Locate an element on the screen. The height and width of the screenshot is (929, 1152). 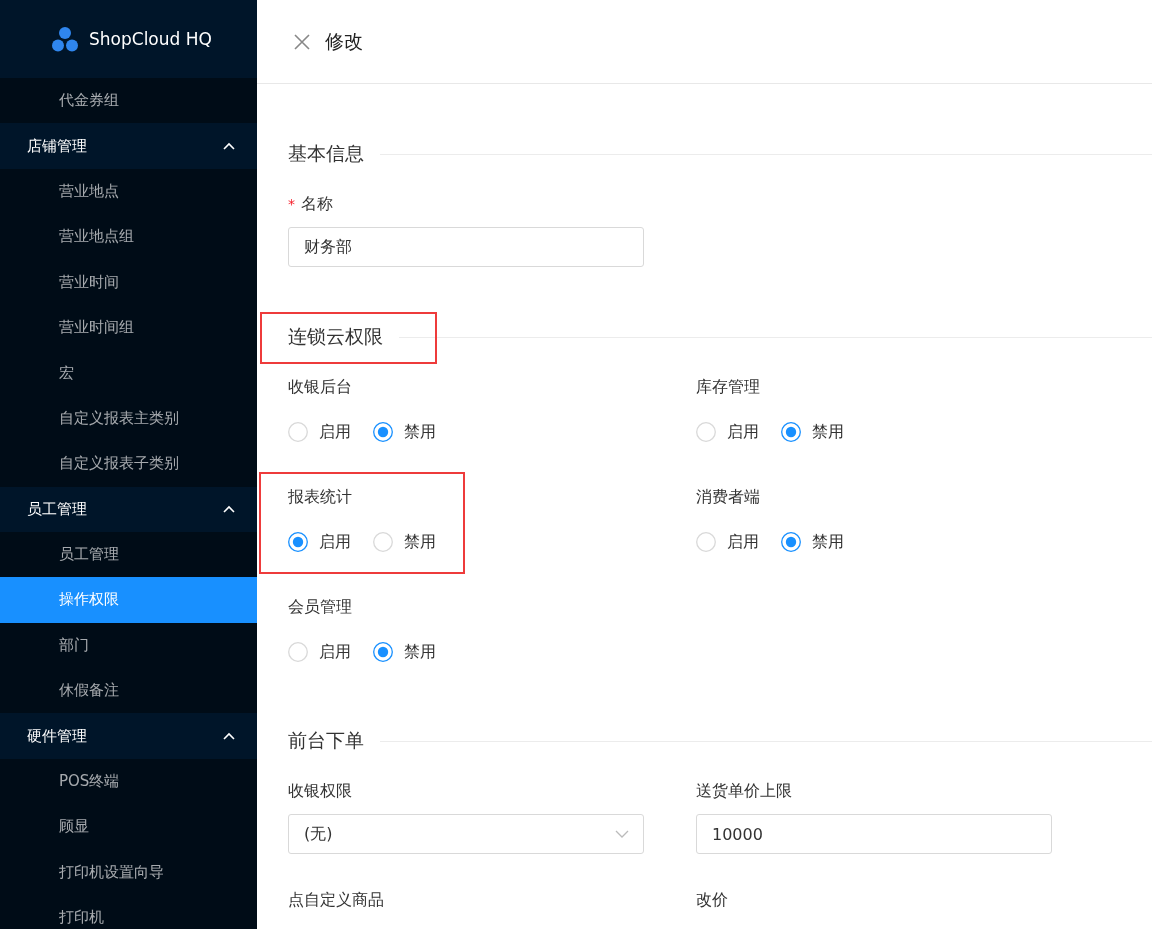
section-title: 基本信息 is located at coordinates (326, 153).